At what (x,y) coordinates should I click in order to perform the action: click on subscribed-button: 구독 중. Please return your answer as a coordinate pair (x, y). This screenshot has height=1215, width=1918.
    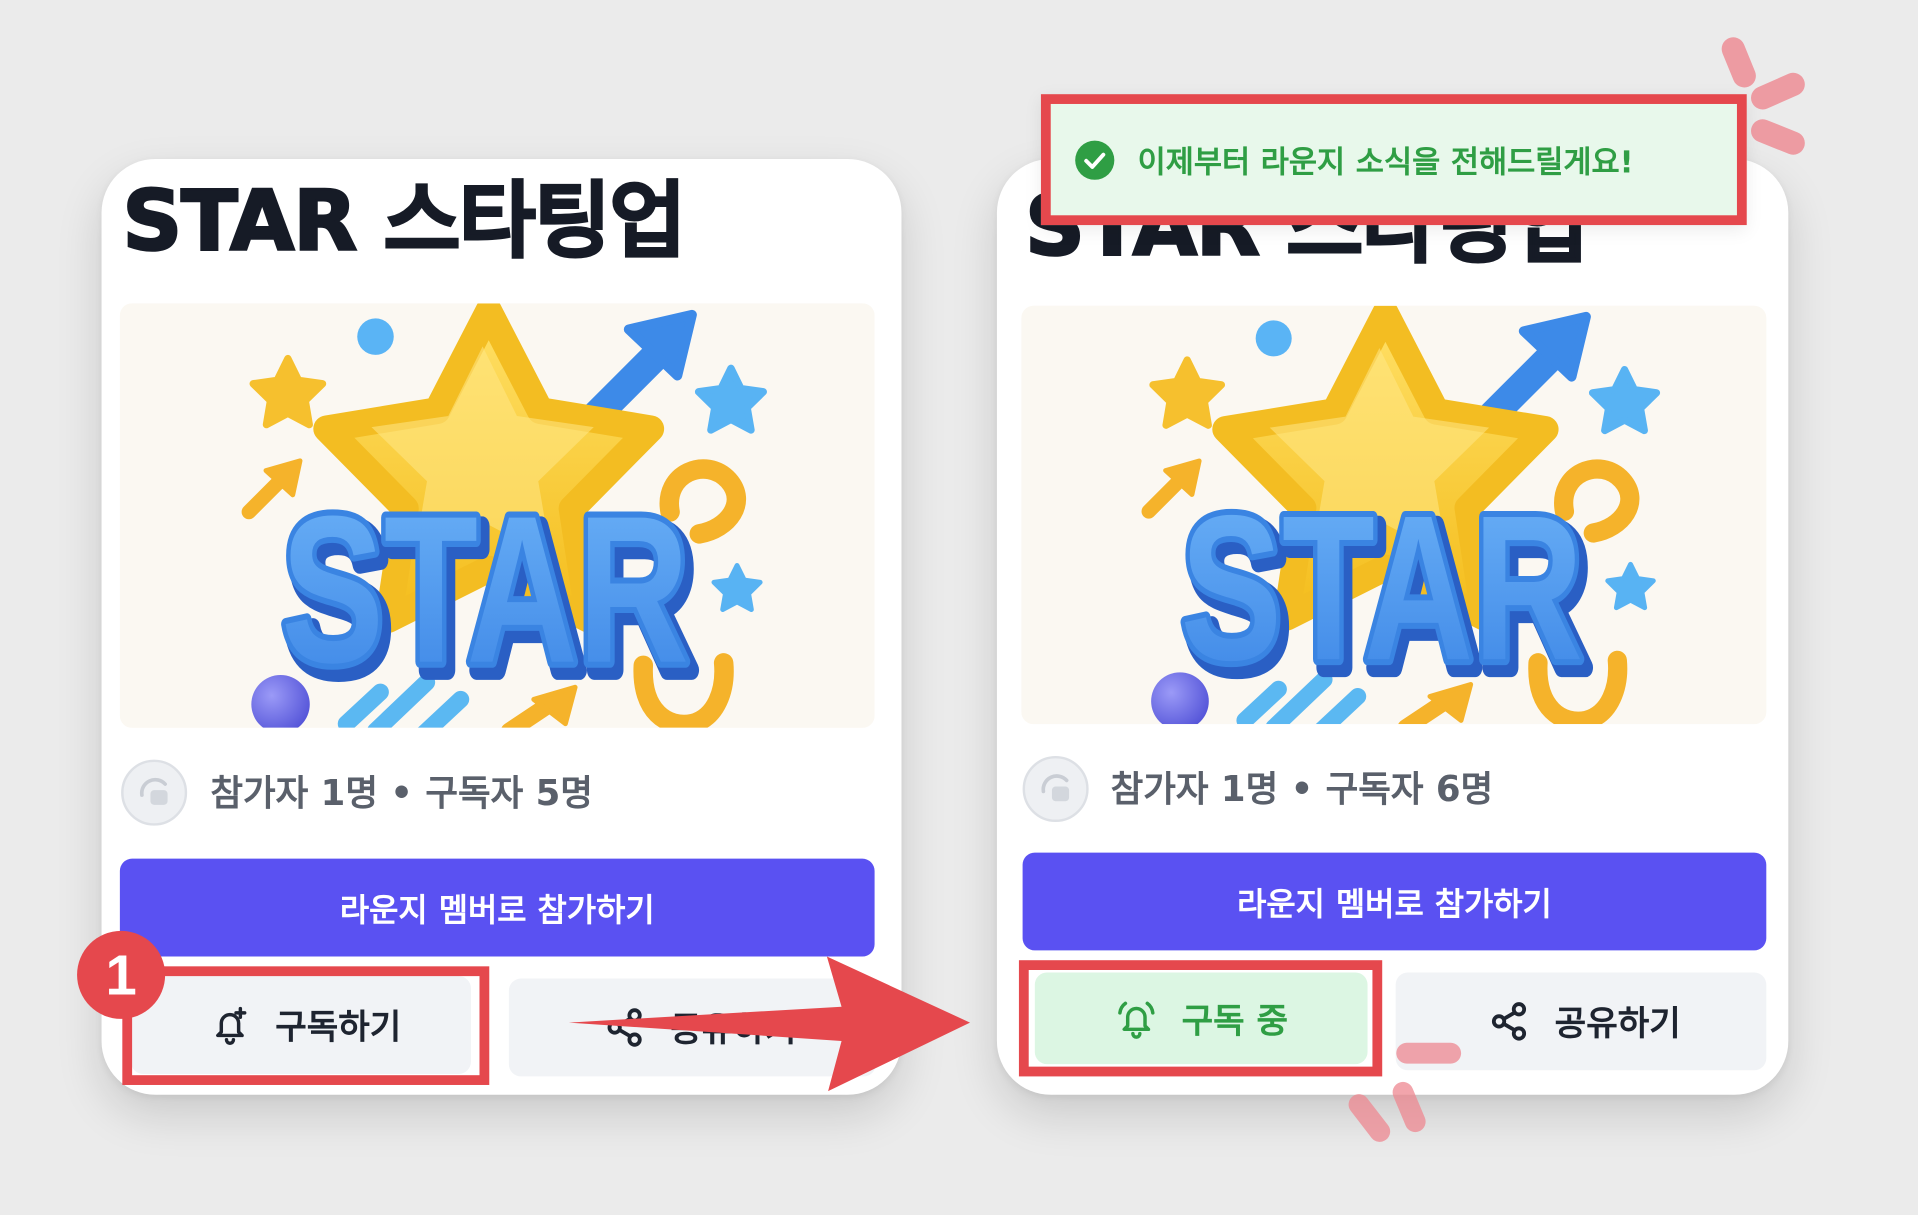
    Looking at the image, I should click on (1201, 1018).